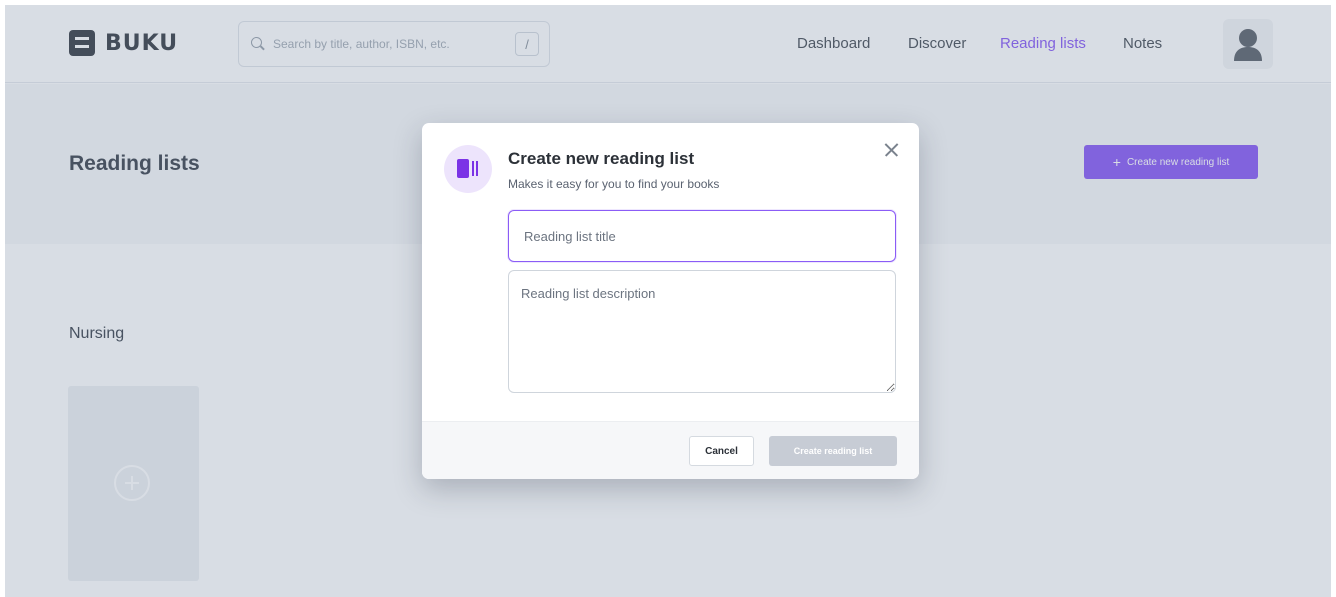  I want to click on reading-list-icon, so click(468, 169).